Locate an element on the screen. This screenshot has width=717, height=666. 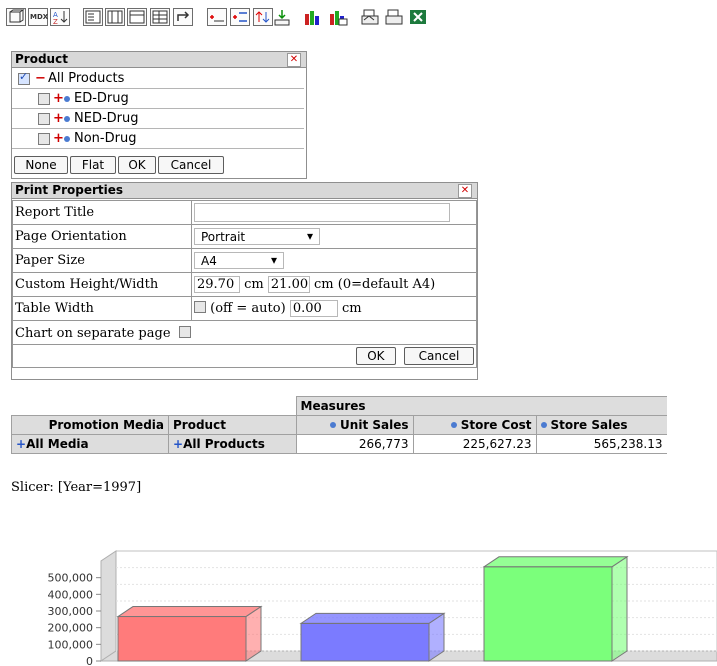
column-header-store-cost: Store Cost is located at coordinates (474, 425).